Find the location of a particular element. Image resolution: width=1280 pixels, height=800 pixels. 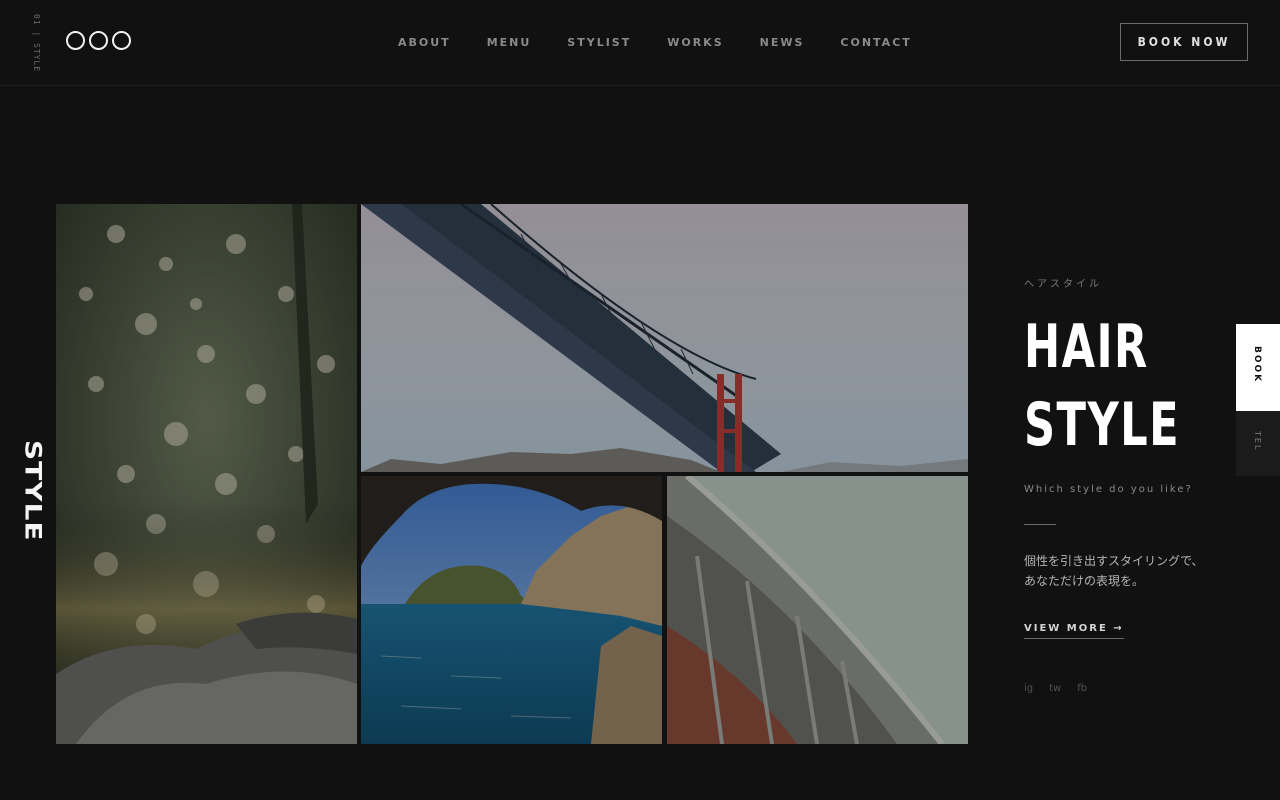

view-more-link: VIEW MORE → is located at coordinates (1074, 631).